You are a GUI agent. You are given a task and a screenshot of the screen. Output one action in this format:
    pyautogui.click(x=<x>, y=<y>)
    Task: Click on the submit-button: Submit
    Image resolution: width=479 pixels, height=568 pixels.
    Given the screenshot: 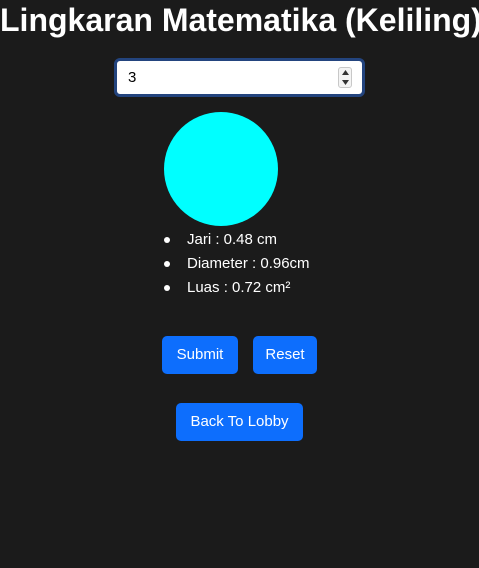 What is the action you would take?
    pyautogui.click(x=200, y=355)
    